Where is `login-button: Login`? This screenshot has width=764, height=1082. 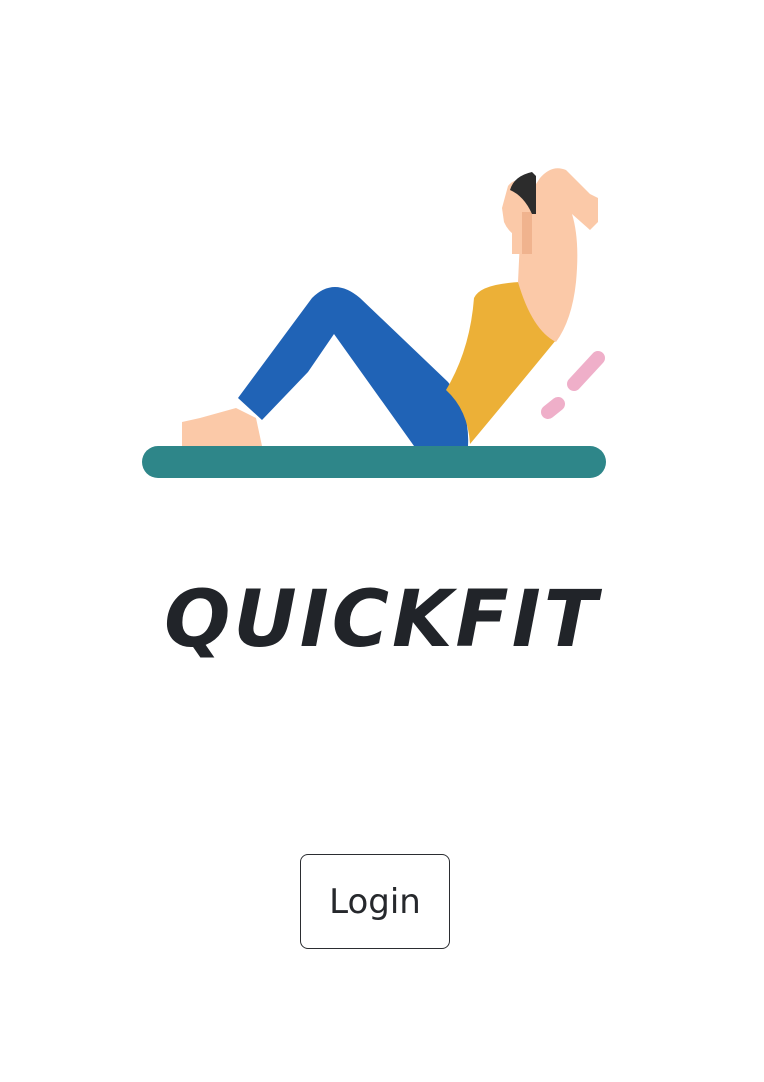
login-button: Login is located at coordinates (375, 901).